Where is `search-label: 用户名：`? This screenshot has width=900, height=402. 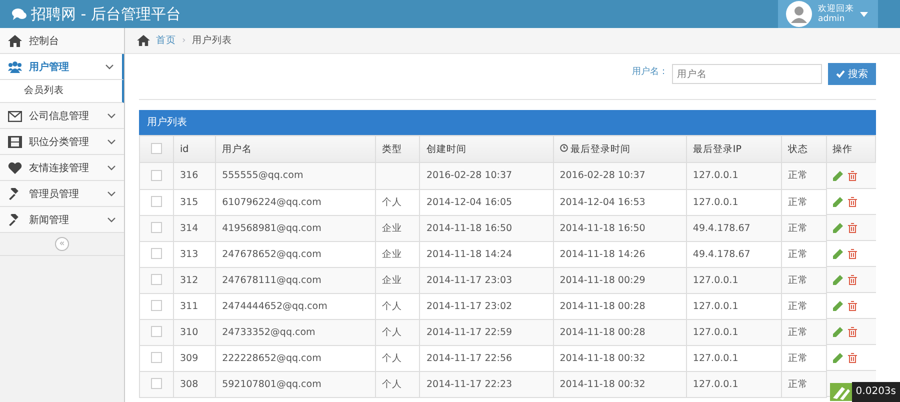
search-label: 用户名： is located at coordinates (650, 72).